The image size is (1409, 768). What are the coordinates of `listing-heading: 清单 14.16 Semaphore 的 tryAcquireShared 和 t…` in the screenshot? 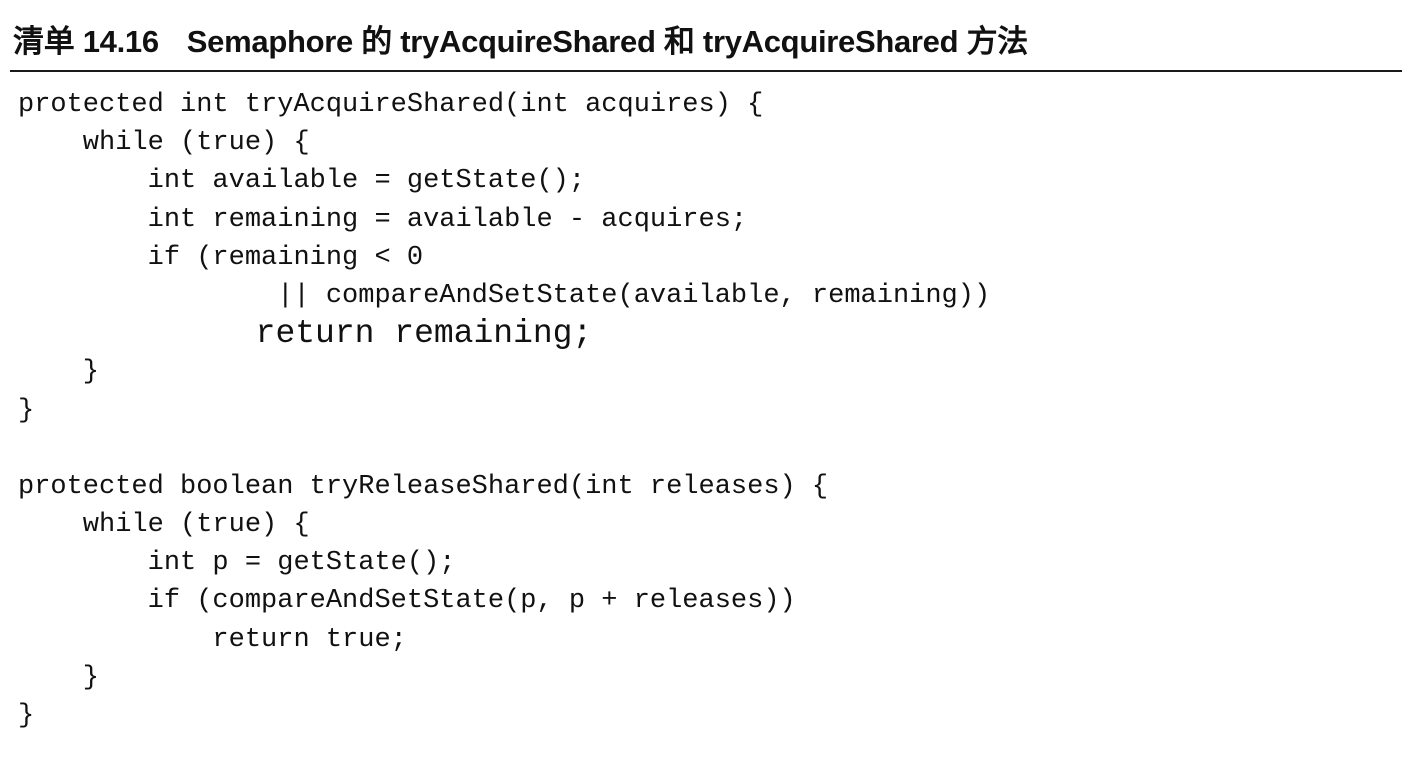 It's located at (520, 42).